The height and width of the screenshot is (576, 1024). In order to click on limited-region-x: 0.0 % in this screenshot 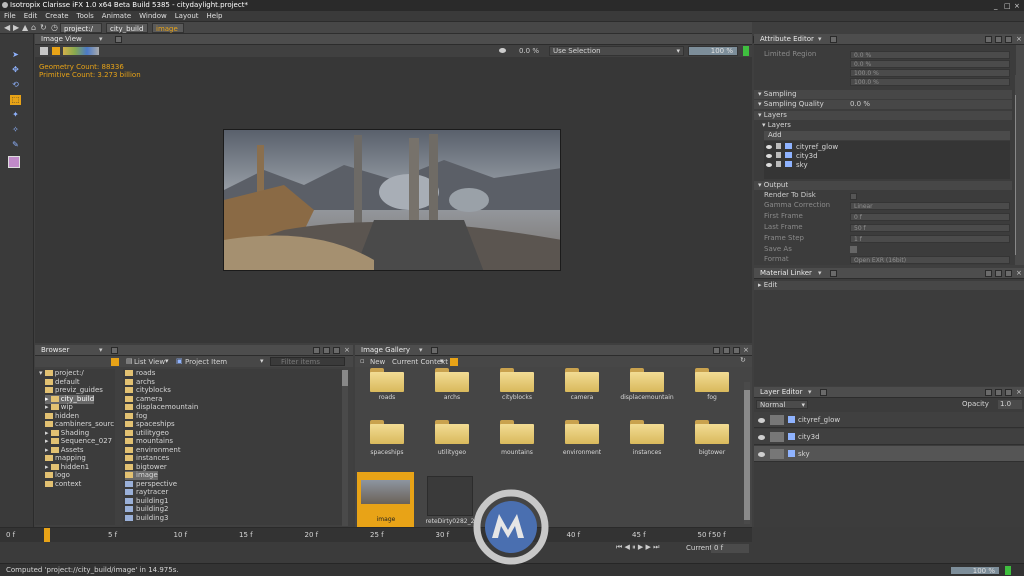, I will do `click(930, 55)`.